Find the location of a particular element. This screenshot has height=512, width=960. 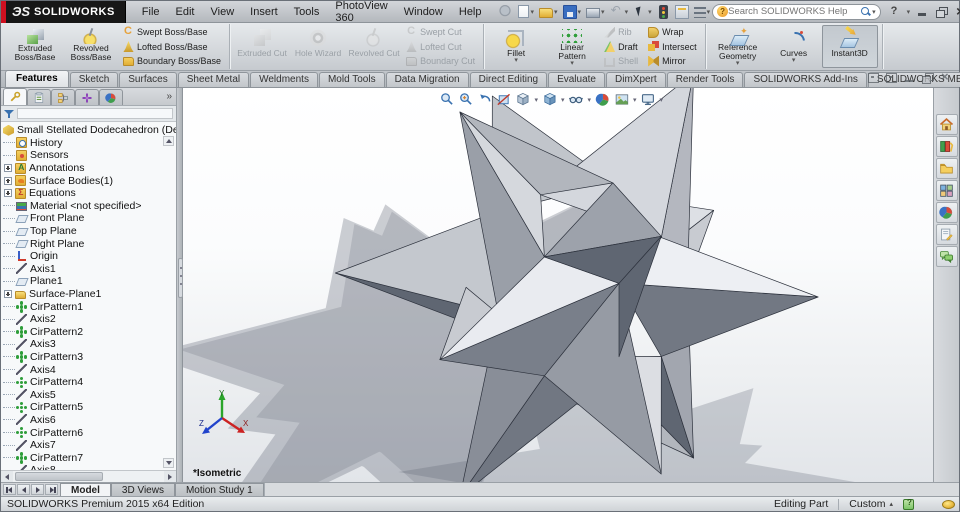

first-tab-button is located at coordinates (9, 489).